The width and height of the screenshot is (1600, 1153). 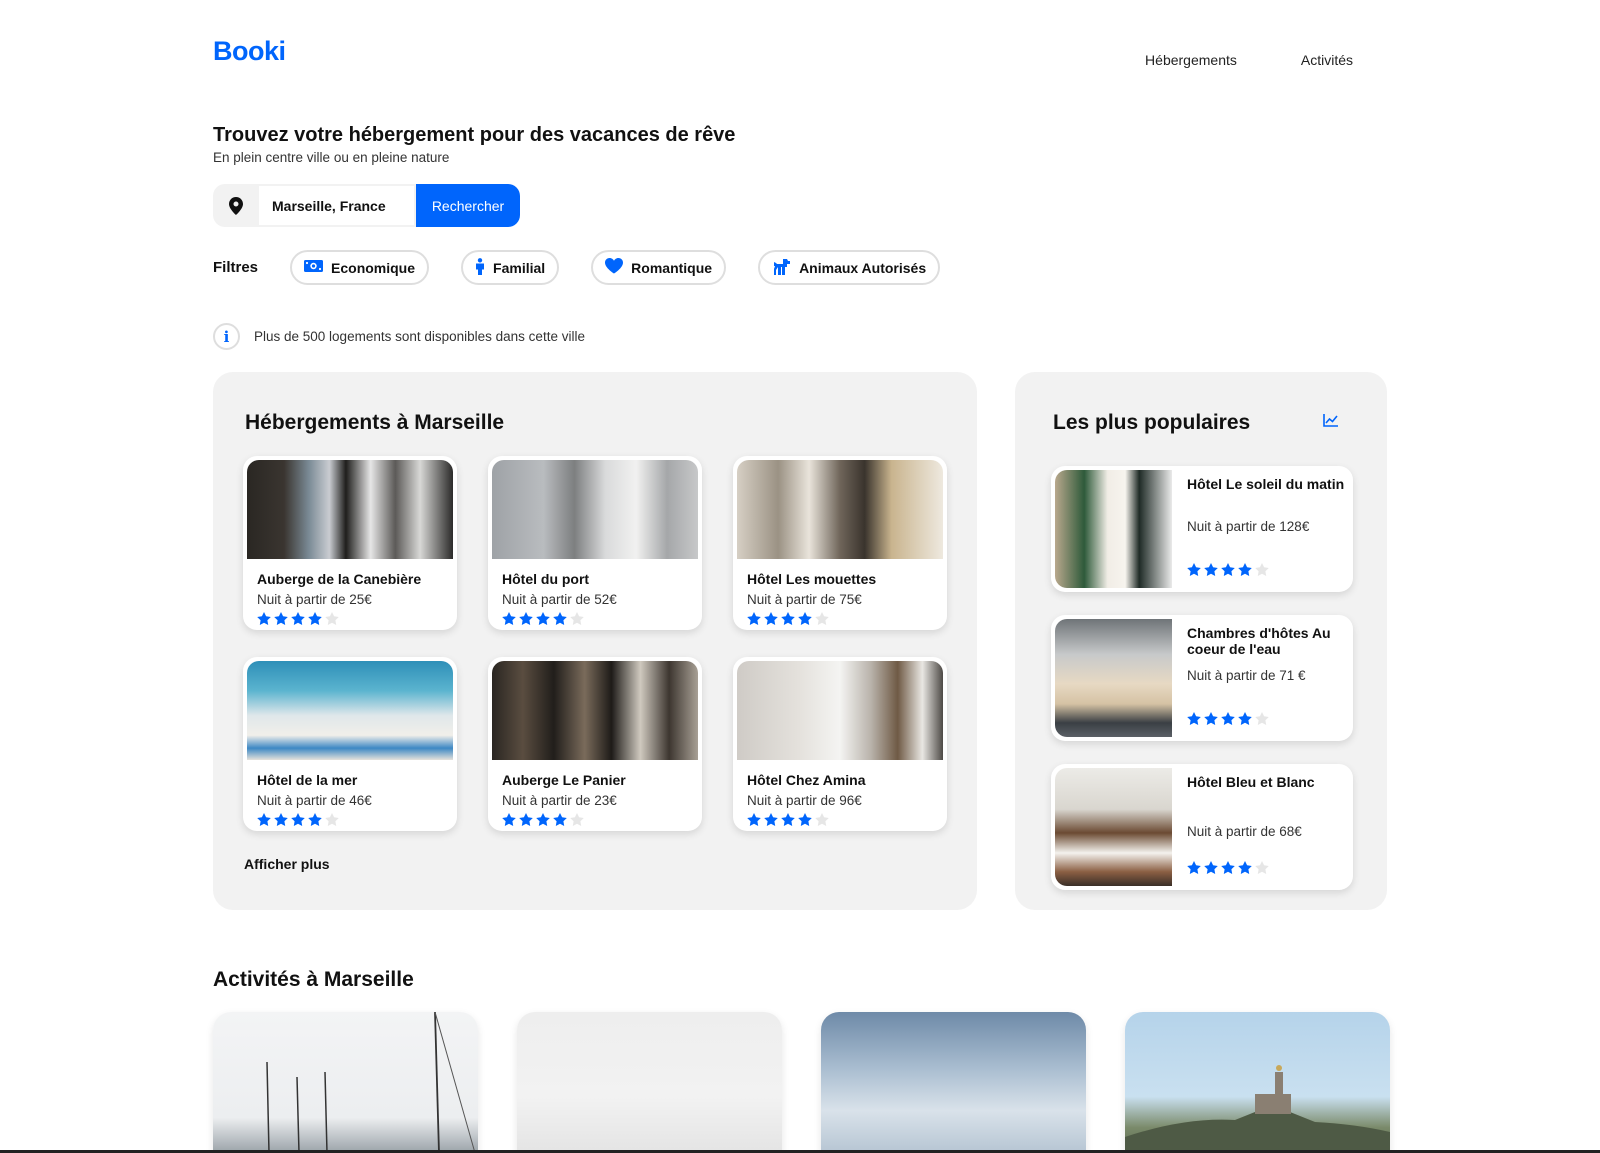 What do you see at coordinates (1113, 678) in the screenshot?
I see `popular-photo` at bounding box center [1113, 678].